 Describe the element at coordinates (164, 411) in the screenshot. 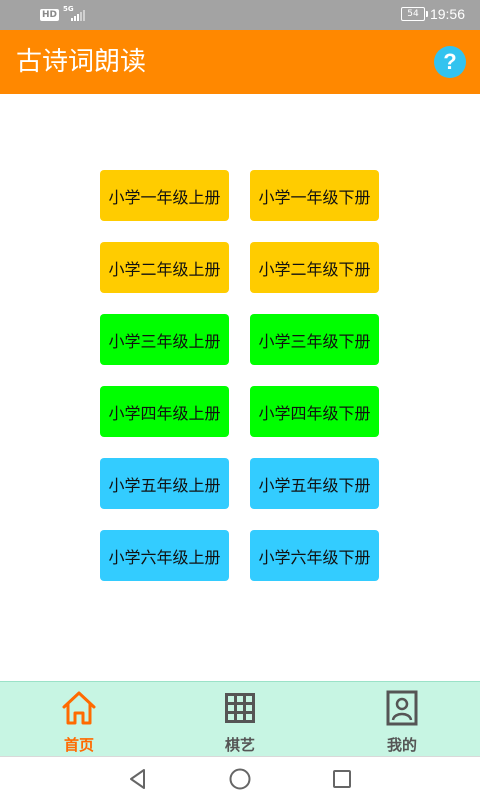

I see `grade-button-4a: 小学四年级上册` at that location.